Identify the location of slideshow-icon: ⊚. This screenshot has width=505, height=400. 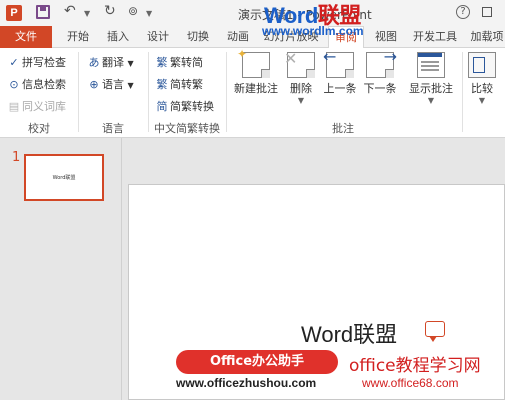
(133, 11).